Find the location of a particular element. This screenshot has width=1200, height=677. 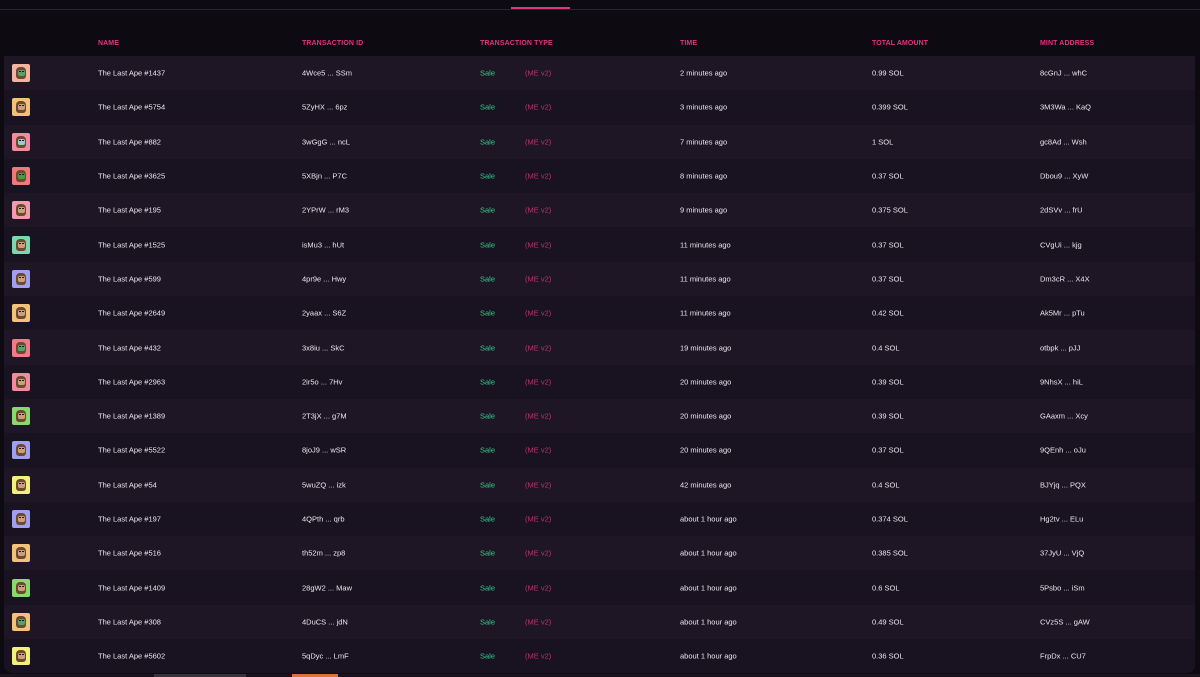

header-transaction-id: TRANSACTION ID is located at coordinates (332, 43).